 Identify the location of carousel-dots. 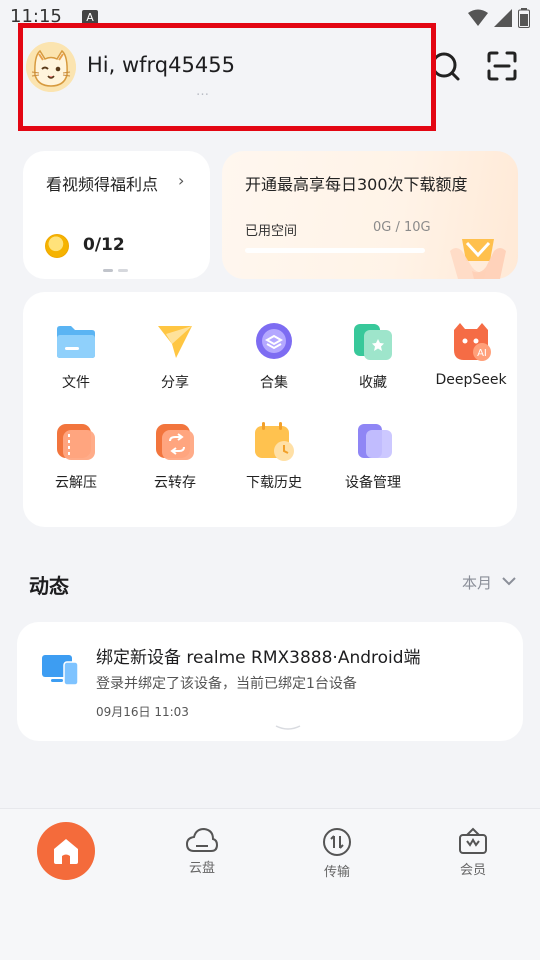
(115, 270).